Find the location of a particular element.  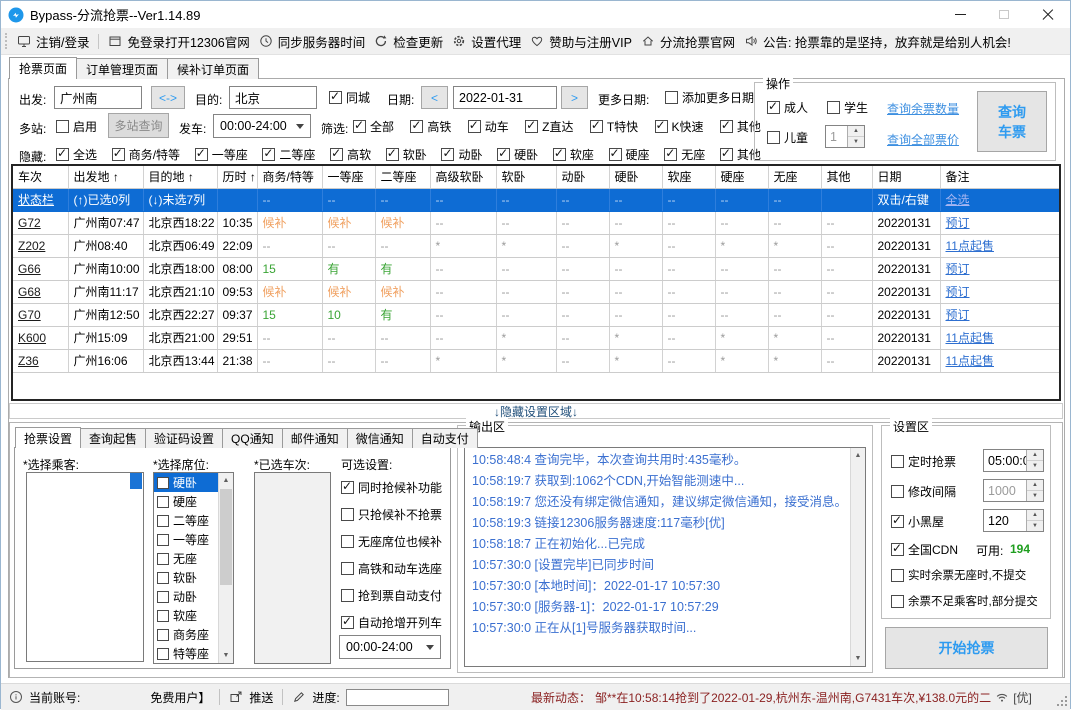

query-all-prices-link: 查询全部票价 is located at coordinates (923, 139).